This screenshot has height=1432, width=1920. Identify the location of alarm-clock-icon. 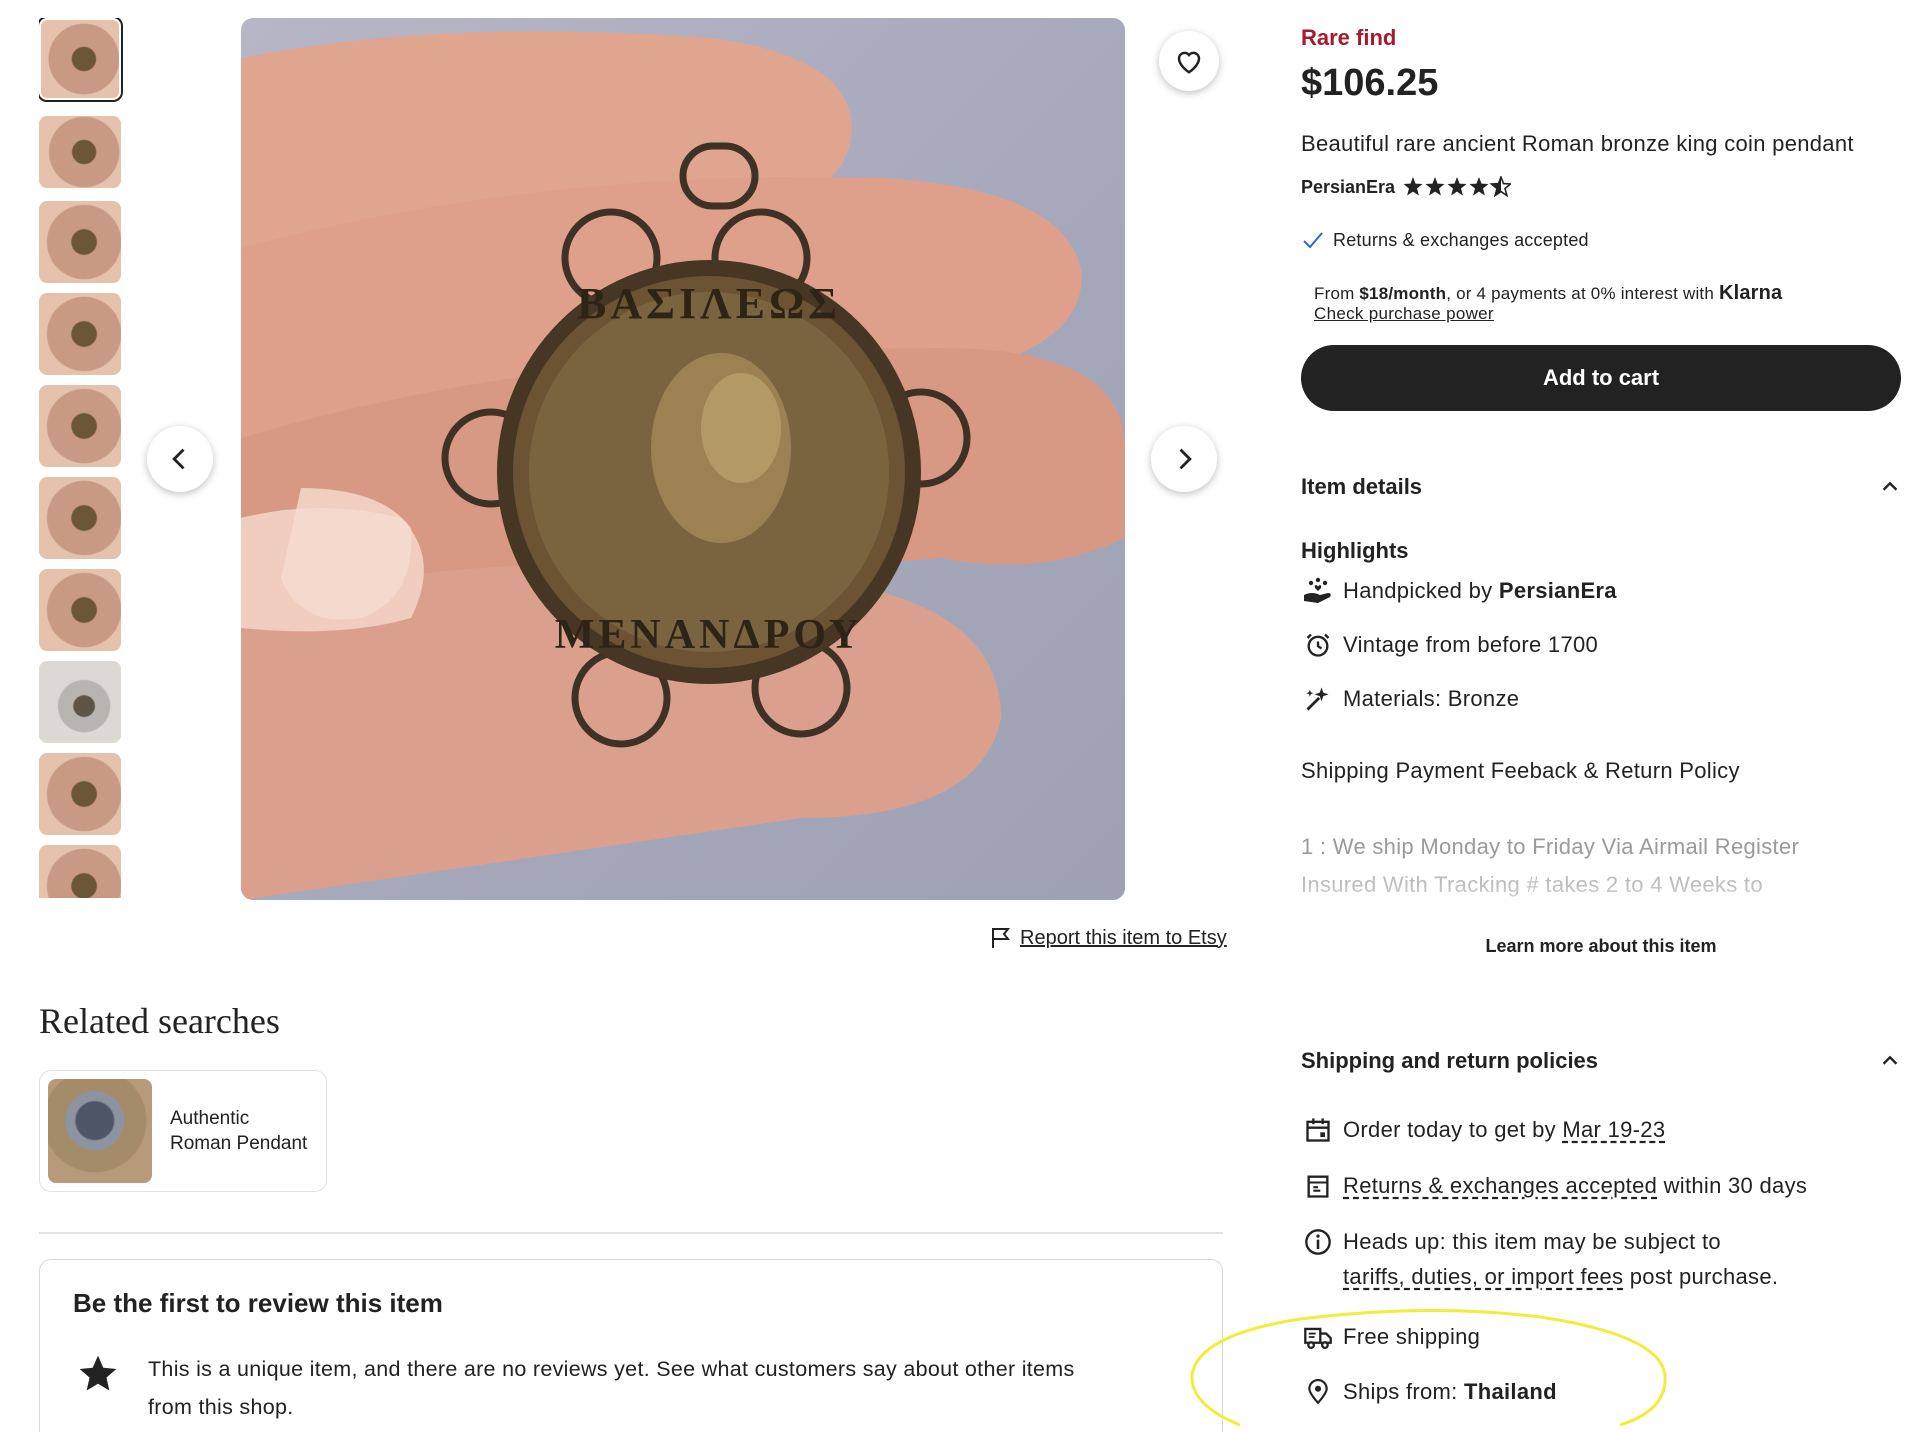
(1318, 645).